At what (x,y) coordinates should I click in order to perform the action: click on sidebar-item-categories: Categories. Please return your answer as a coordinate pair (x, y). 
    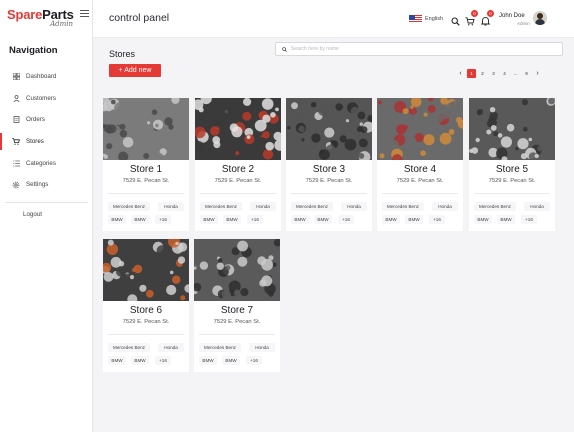
    Looking at the image, I should click on (46, 163).